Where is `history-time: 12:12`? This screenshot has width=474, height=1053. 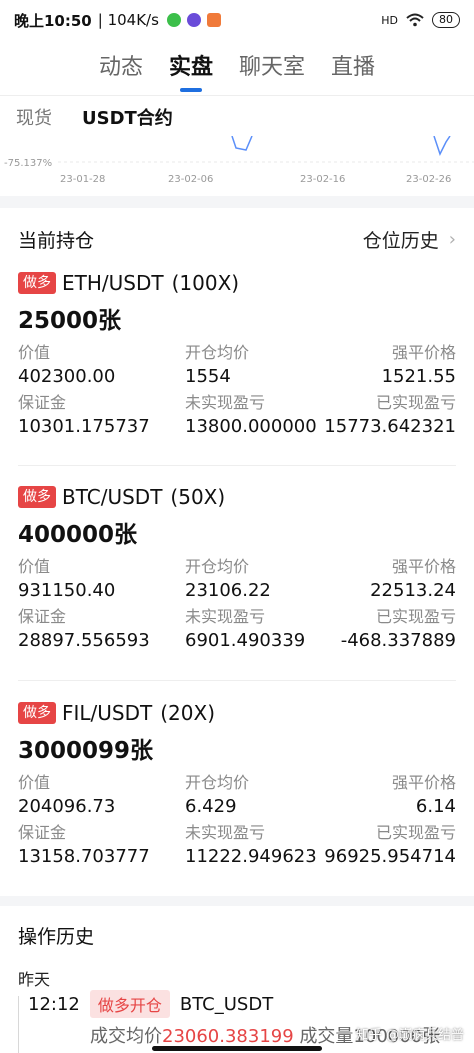
history-time: 12:12 is located at coordinates (54, 1004).